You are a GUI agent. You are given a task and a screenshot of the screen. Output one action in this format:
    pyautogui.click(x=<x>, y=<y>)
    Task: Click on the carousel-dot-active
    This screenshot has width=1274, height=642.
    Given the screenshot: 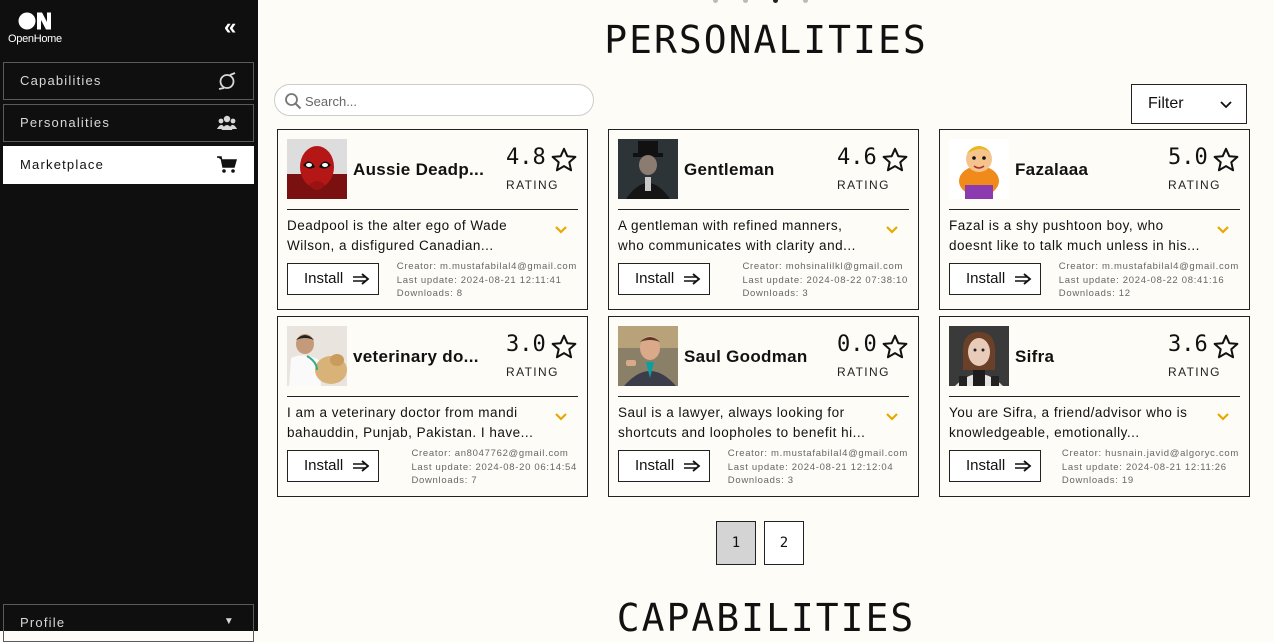 What is the action you would take?
    pyautogui.click(x=775, y=1)
    